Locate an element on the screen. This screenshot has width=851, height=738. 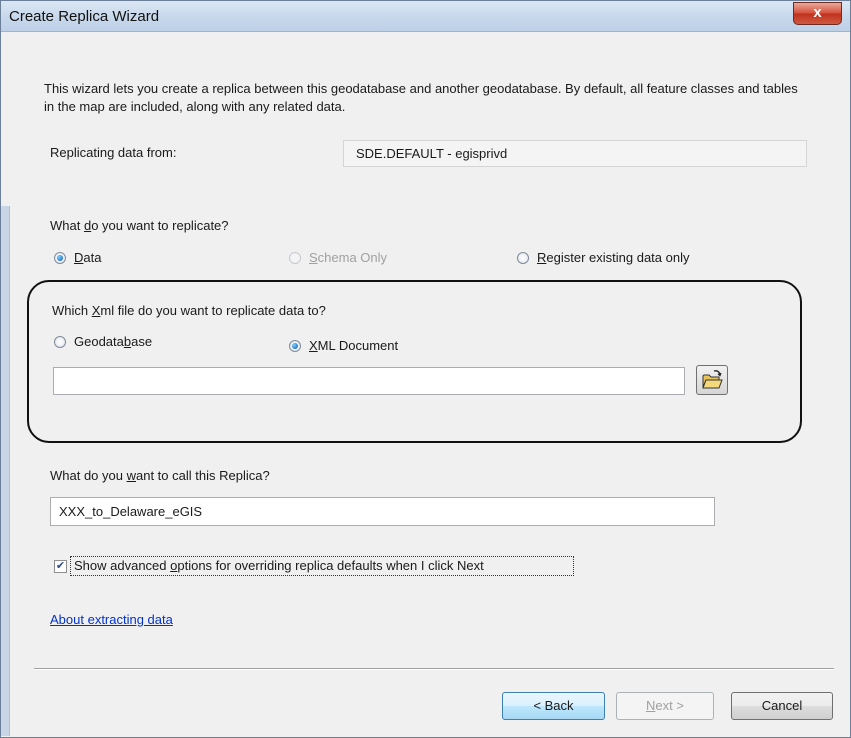
radio-register-existing-label: Register existing data only is located at coordinates (613, 257).